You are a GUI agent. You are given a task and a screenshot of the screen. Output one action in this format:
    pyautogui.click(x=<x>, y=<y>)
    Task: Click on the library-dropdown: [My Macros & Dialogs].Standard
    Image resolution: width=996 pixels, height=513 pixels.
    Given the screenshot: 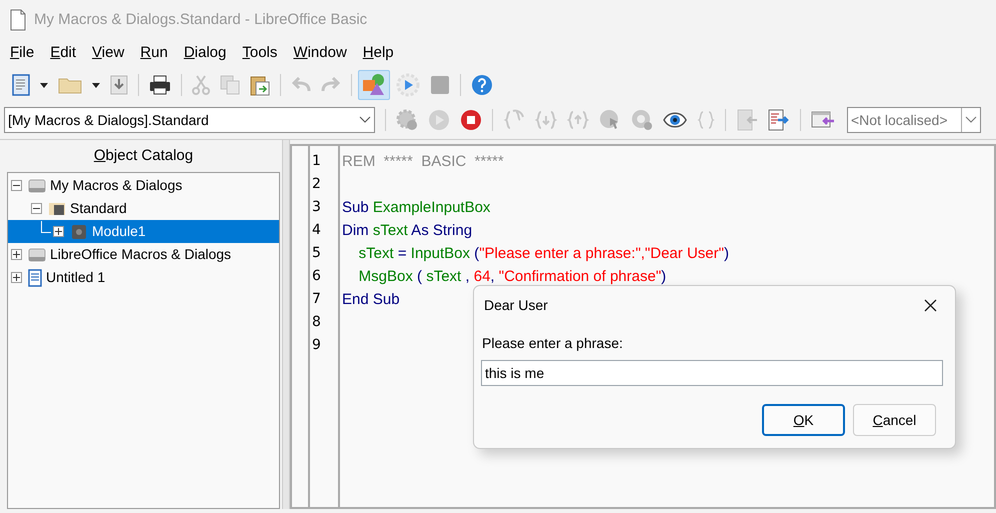 What is the action you would take?
    pyautogui.click(x=189, y=120)
    